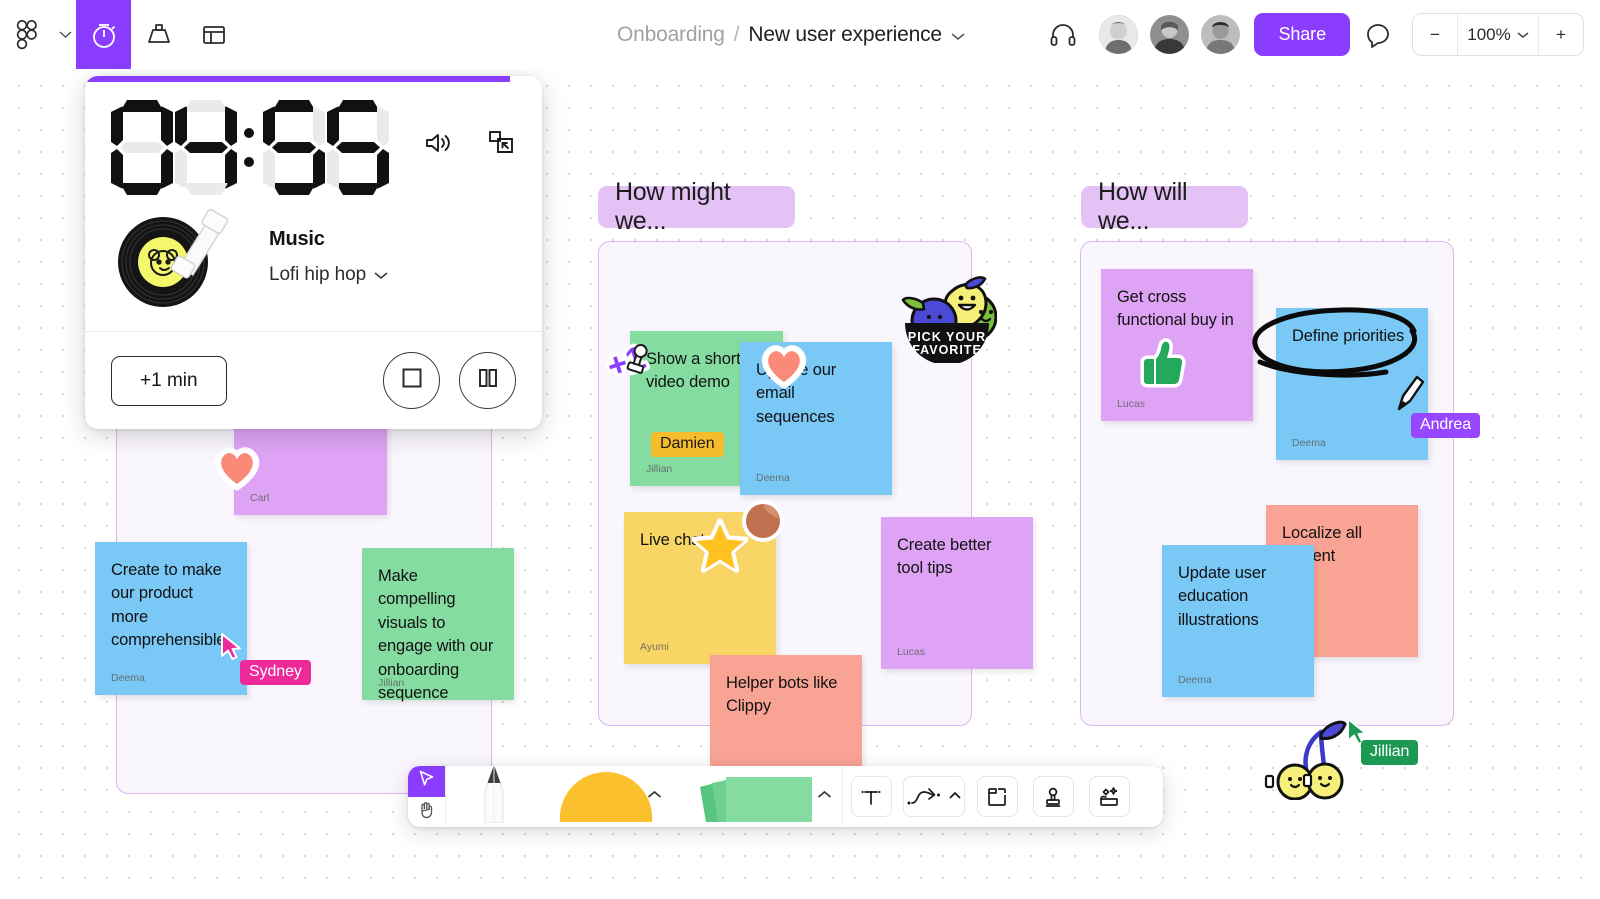  Describe the element at coordinates (1489, 34) in the screenshot. I see `zoom-level-value: 100%` at that location.